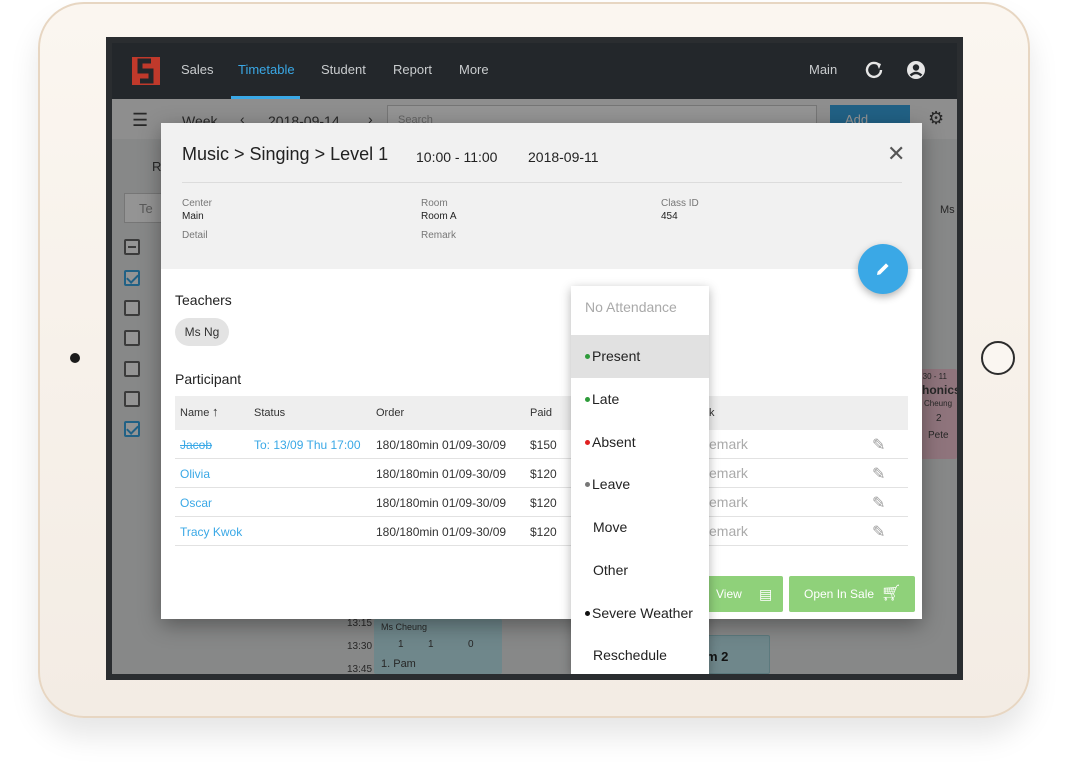 The height and width of the screenshot is (775, 1076). Describe the element at coordinates (916, 70) in the screenshot. I see `account-icon` at that location.